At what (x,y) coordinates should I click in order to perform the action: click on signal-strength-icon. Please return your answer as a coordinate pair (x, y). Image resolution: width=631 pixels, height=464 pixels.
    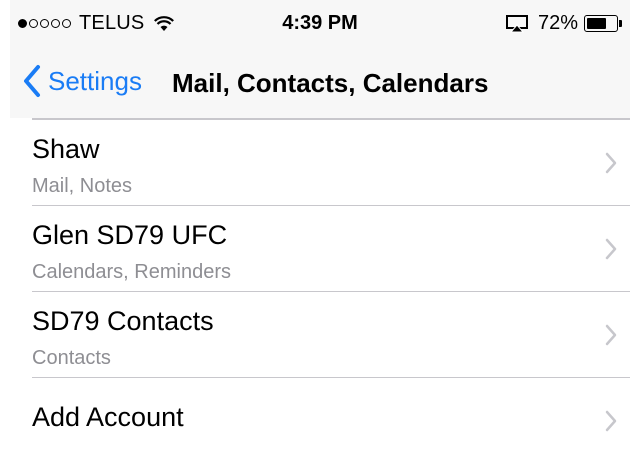
    Looking at the image, I should click on (44, 23).